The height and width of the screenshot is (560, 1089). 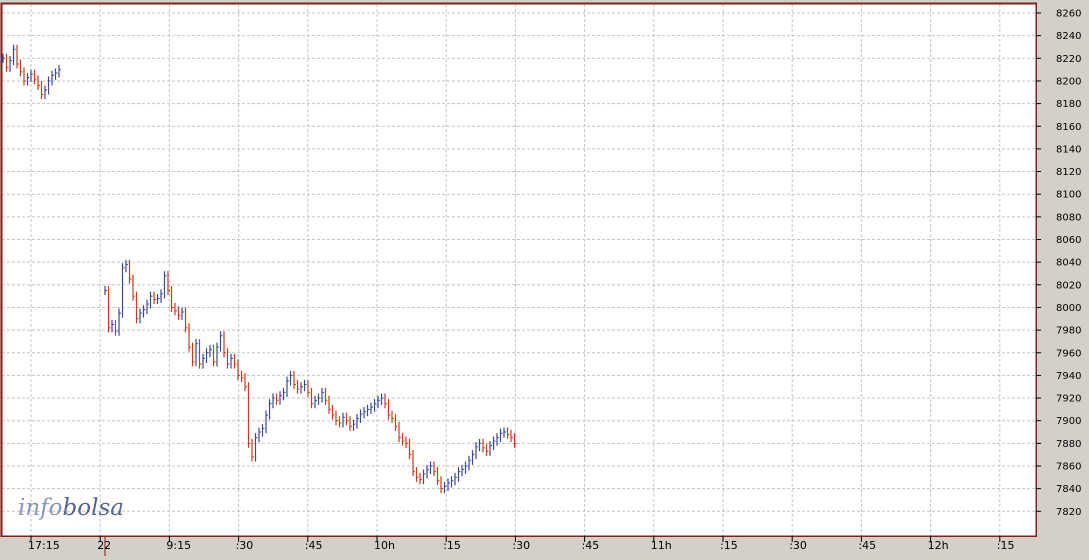 I want to click on y-tick-label: 7960, so click(x=1068, y=353).